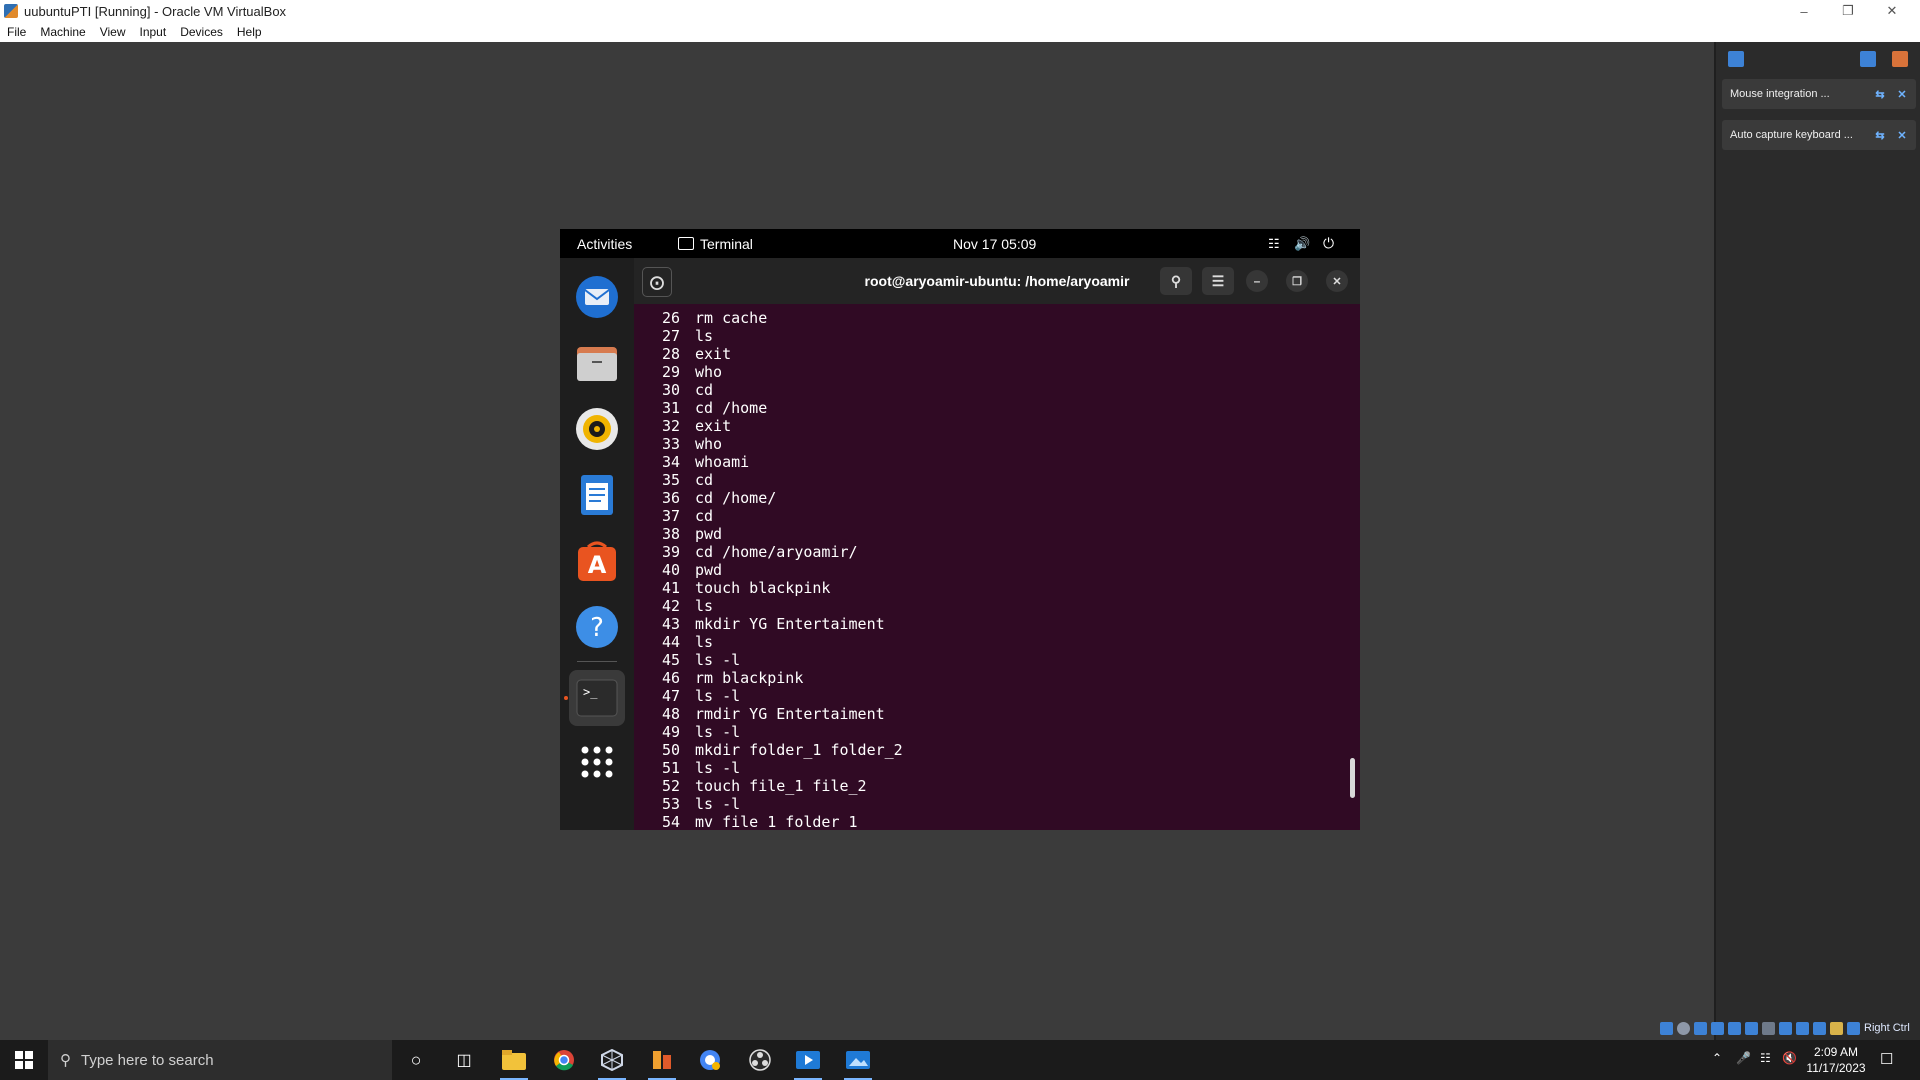  Describe the element at coordinates (710, 1060) in the screenshot. I see `chrome-profile-icon` at that location.